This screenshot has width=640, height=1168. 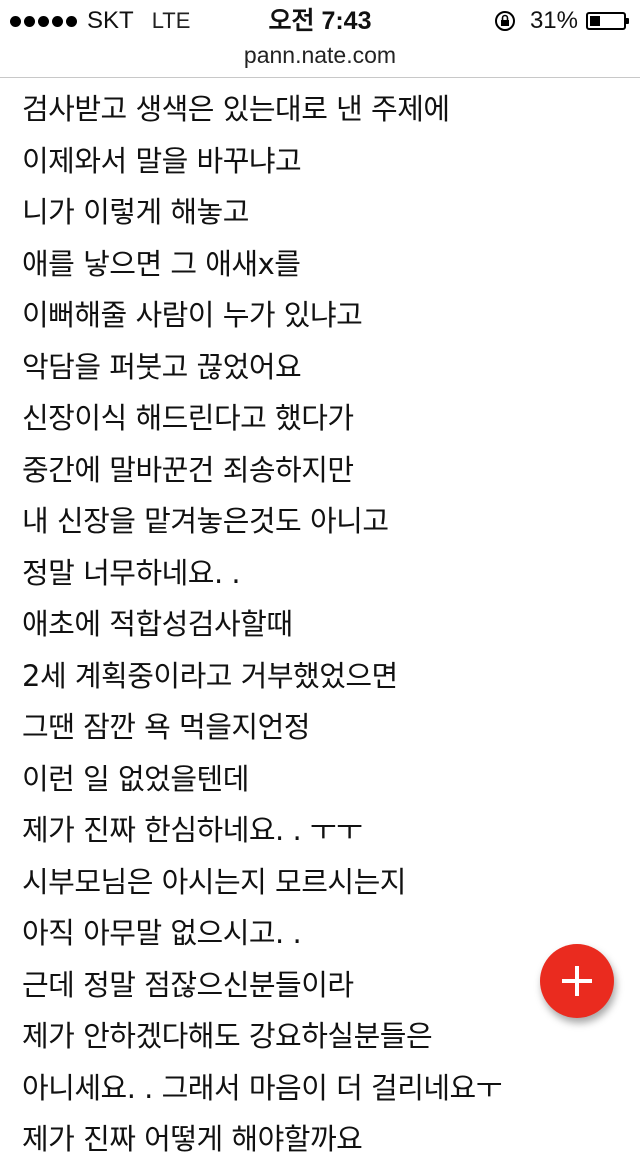 I want to click on article-line: 제가 진짜 어떻게 해야할까요, so click(x=192, y=1139).